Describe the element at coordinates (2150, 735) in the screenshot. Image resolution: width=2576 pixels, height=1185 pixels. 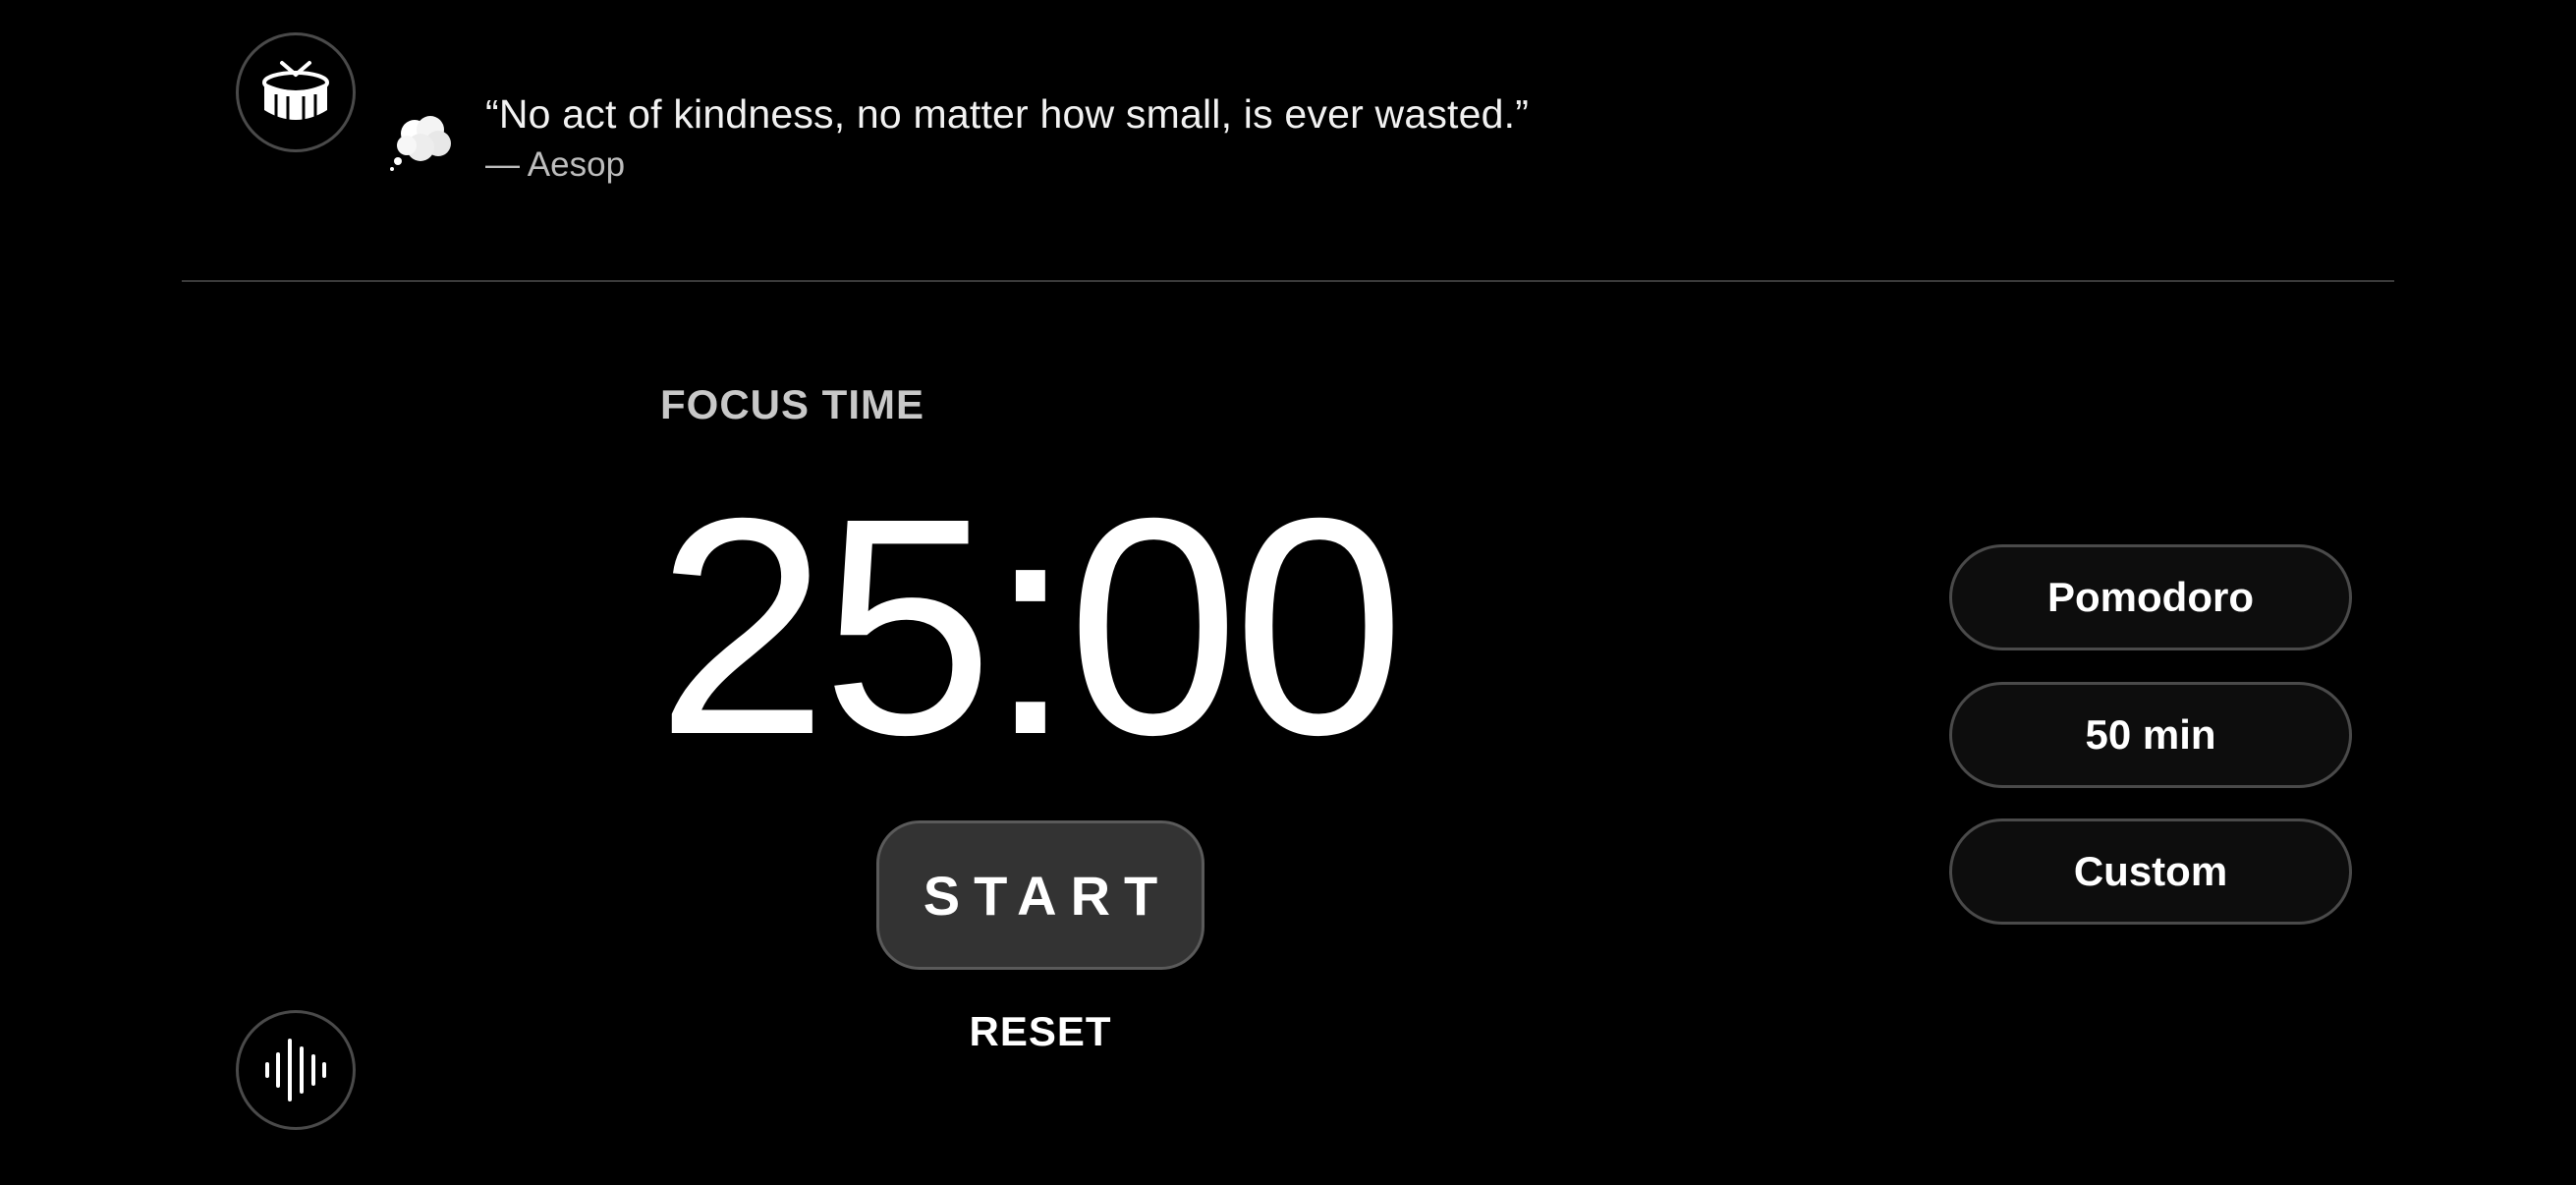
I see `preset-50-min-button: 50 min` at that location.